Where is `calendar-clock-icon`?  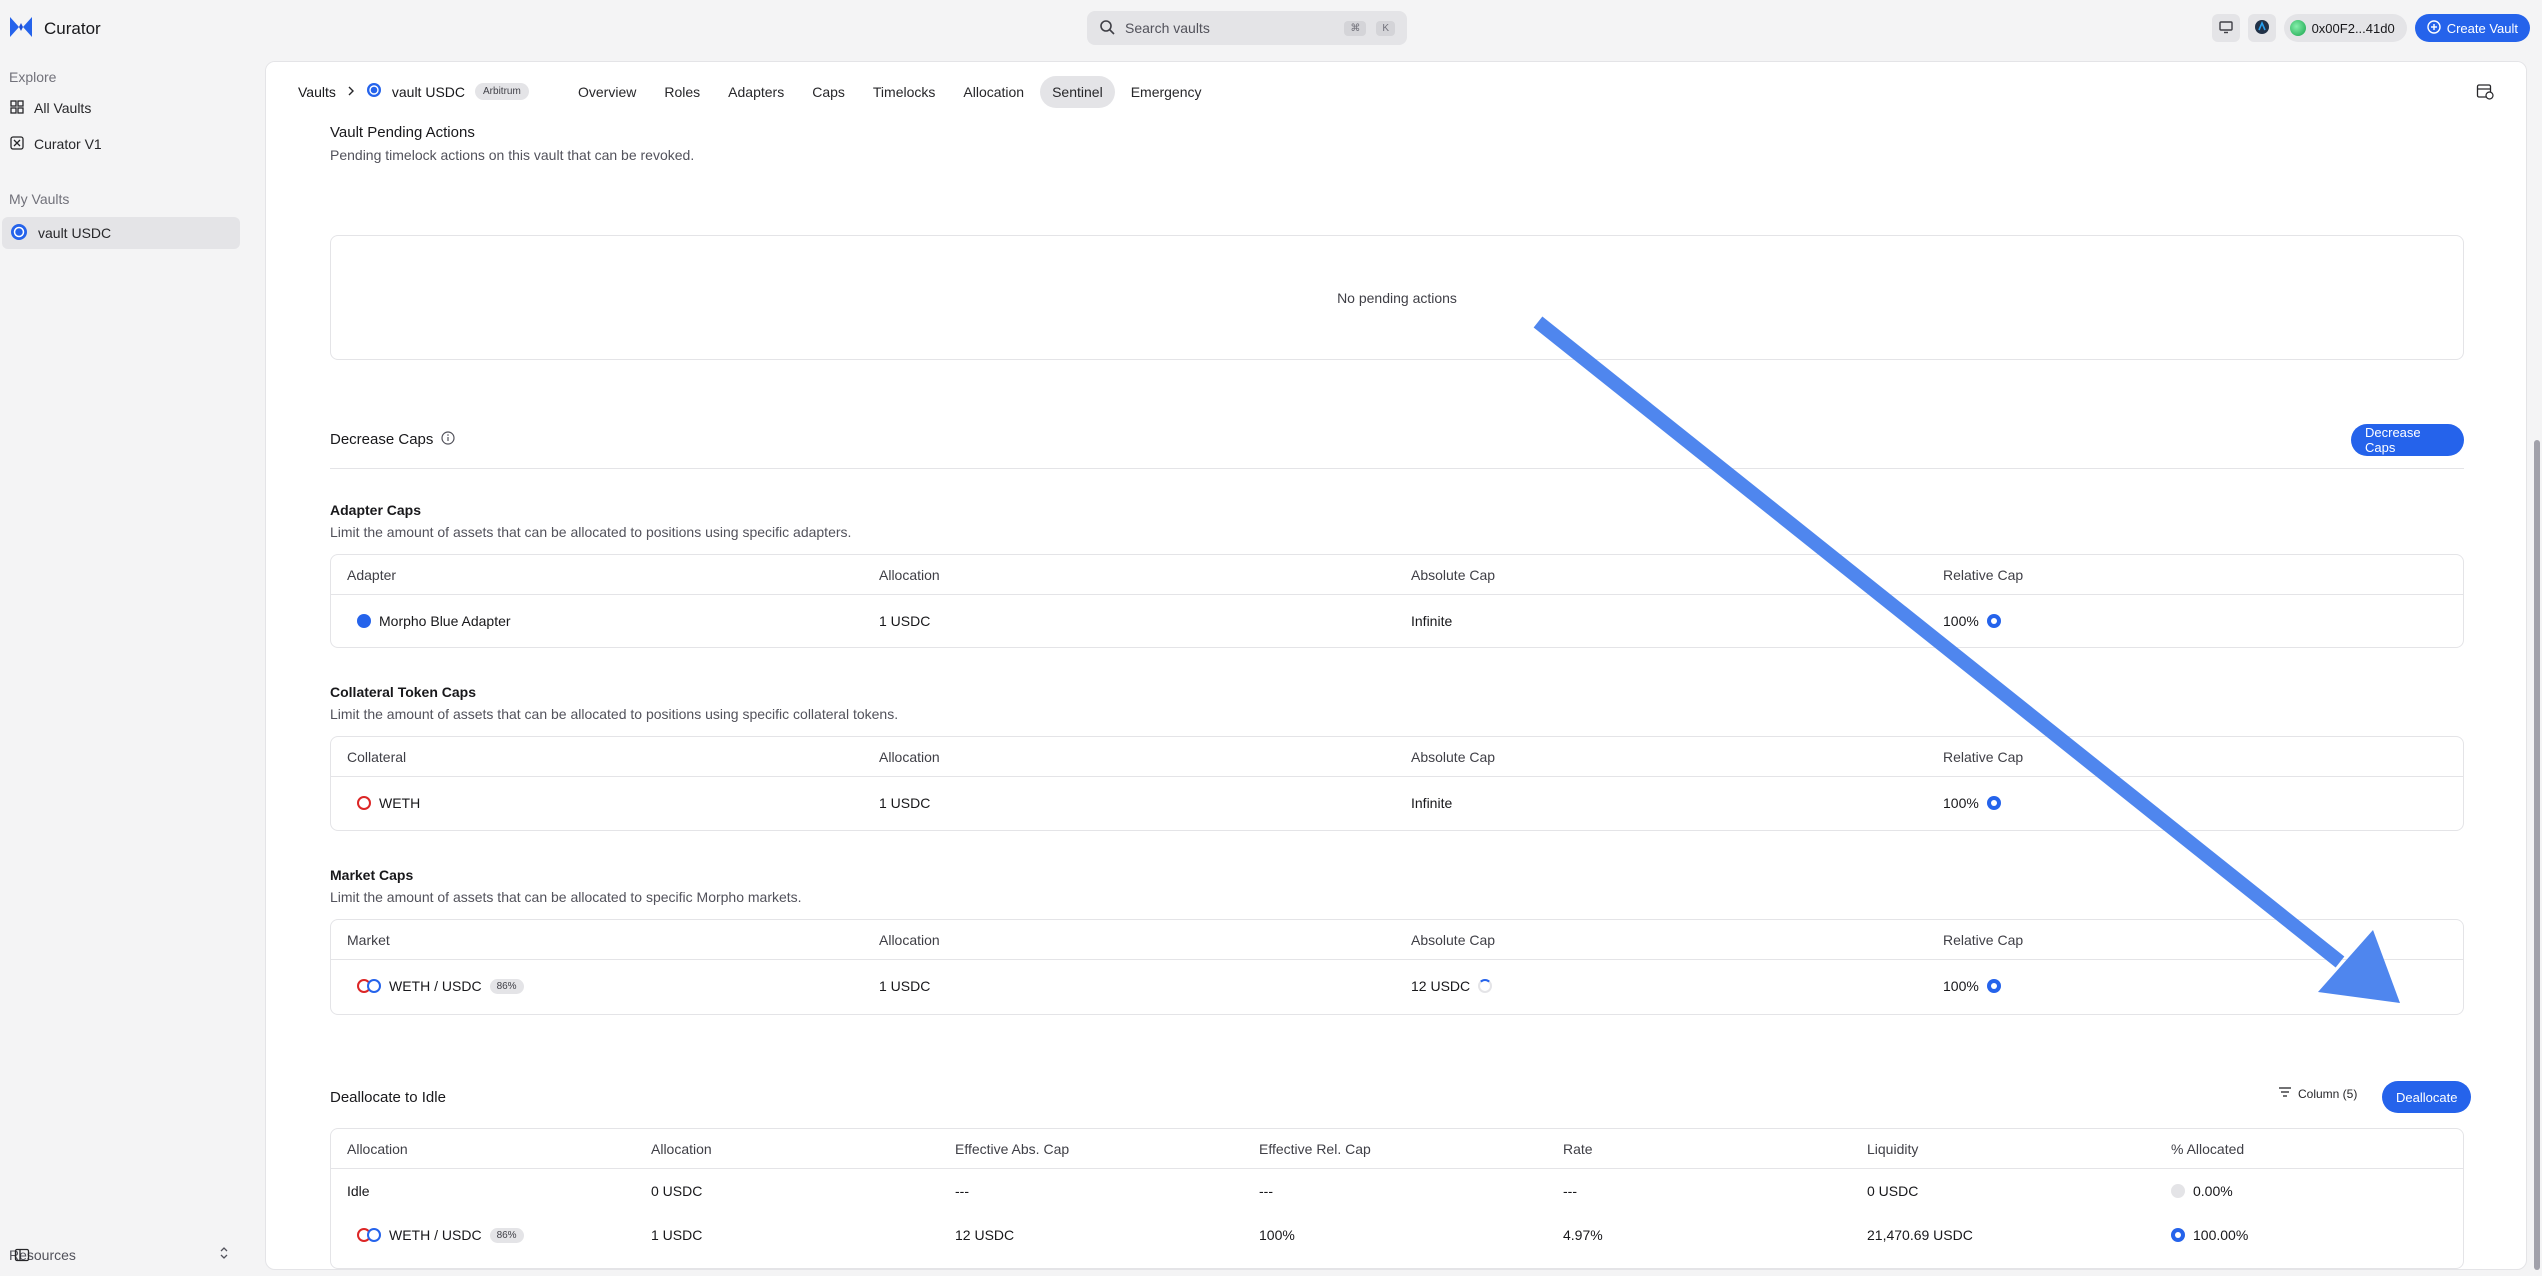 calendar-clock-icon is located at coordinates (2485, 93).